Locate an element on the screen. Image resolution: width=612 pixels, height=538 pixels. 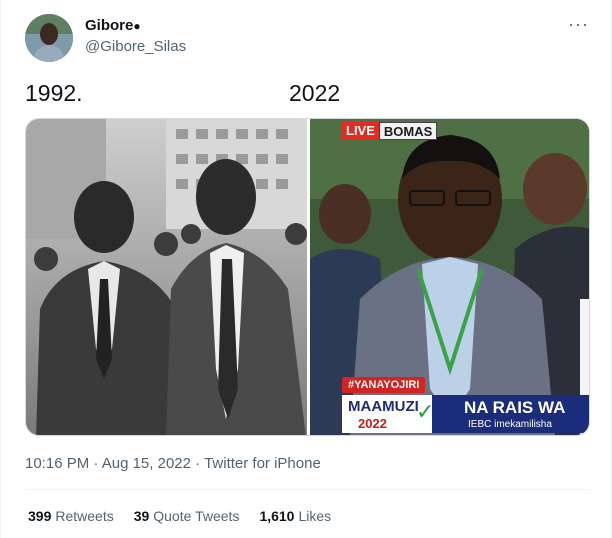
tweet-text-right: 2022 is located at coordinates (315, 93).